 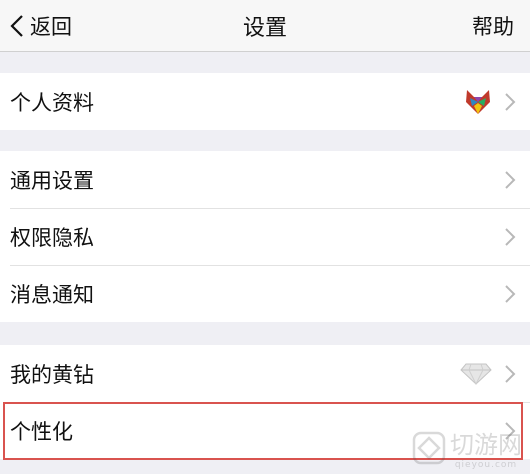 I want to click on settings-item-personalization: 个性化, so click(x=265, y=430).